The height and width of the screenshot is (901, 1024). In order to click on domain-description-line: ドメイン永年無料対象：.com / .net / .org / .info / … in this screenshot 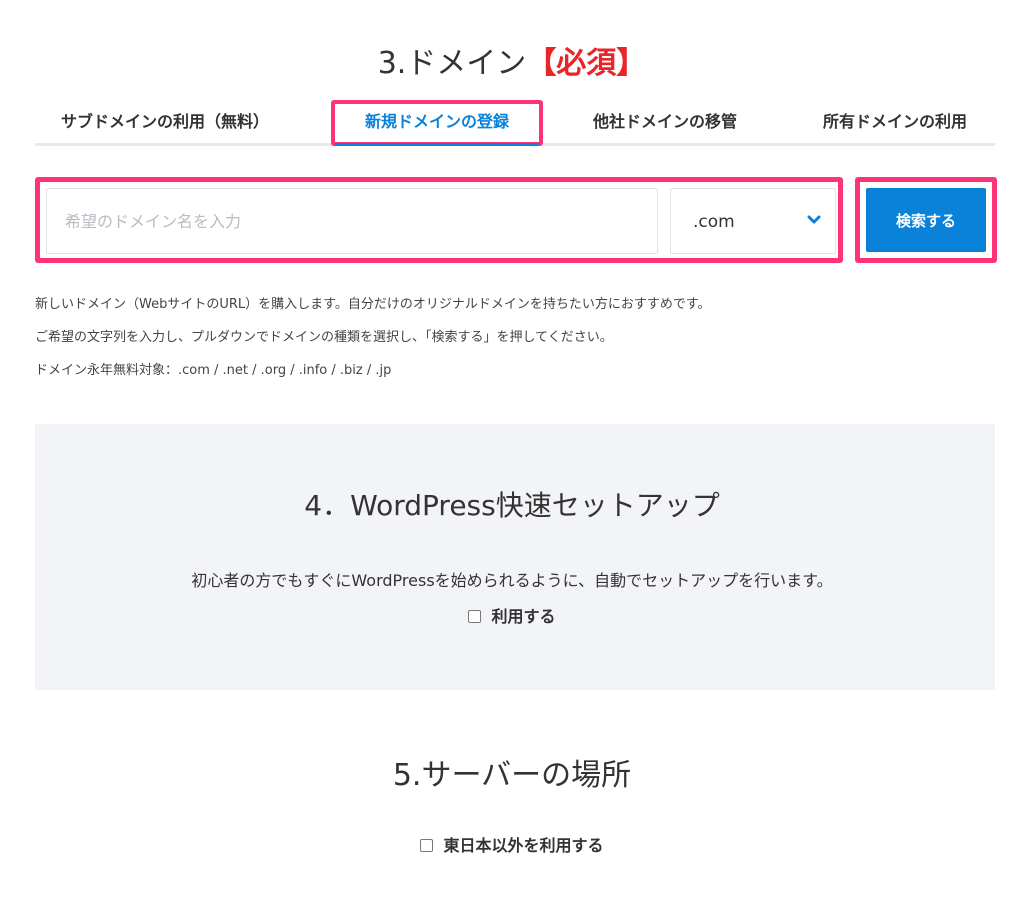, I will do `click(213, 370)`.